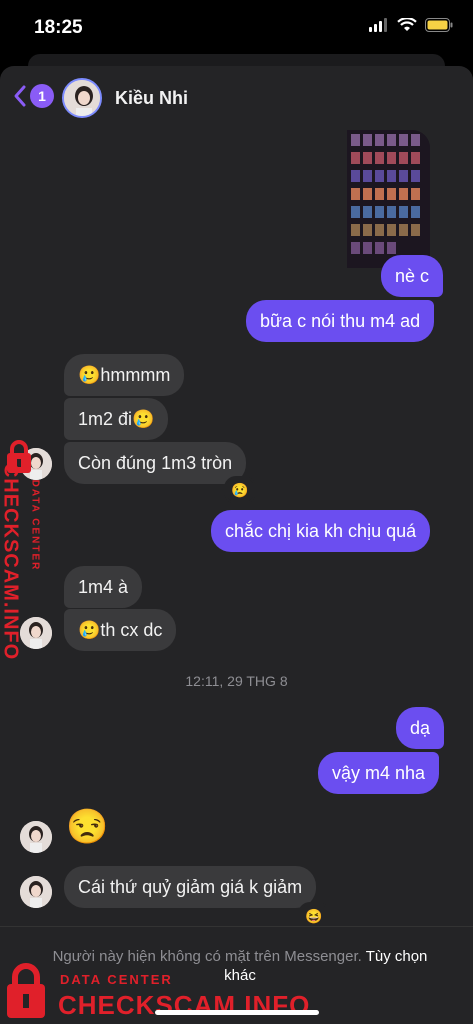  I want to click on watermark-small-text: DATA CENTER, so click(116, 979).